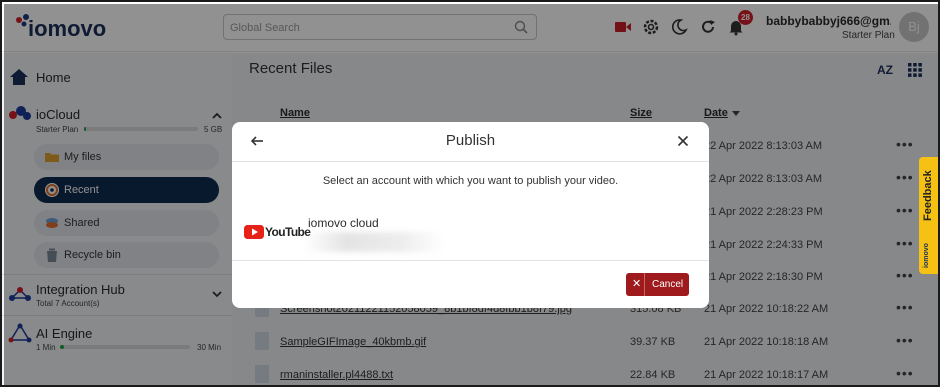 The height and width of the screenshot is (387, 940). I want to click on cancel-button: ✕ Cancel, so click(657, 284).